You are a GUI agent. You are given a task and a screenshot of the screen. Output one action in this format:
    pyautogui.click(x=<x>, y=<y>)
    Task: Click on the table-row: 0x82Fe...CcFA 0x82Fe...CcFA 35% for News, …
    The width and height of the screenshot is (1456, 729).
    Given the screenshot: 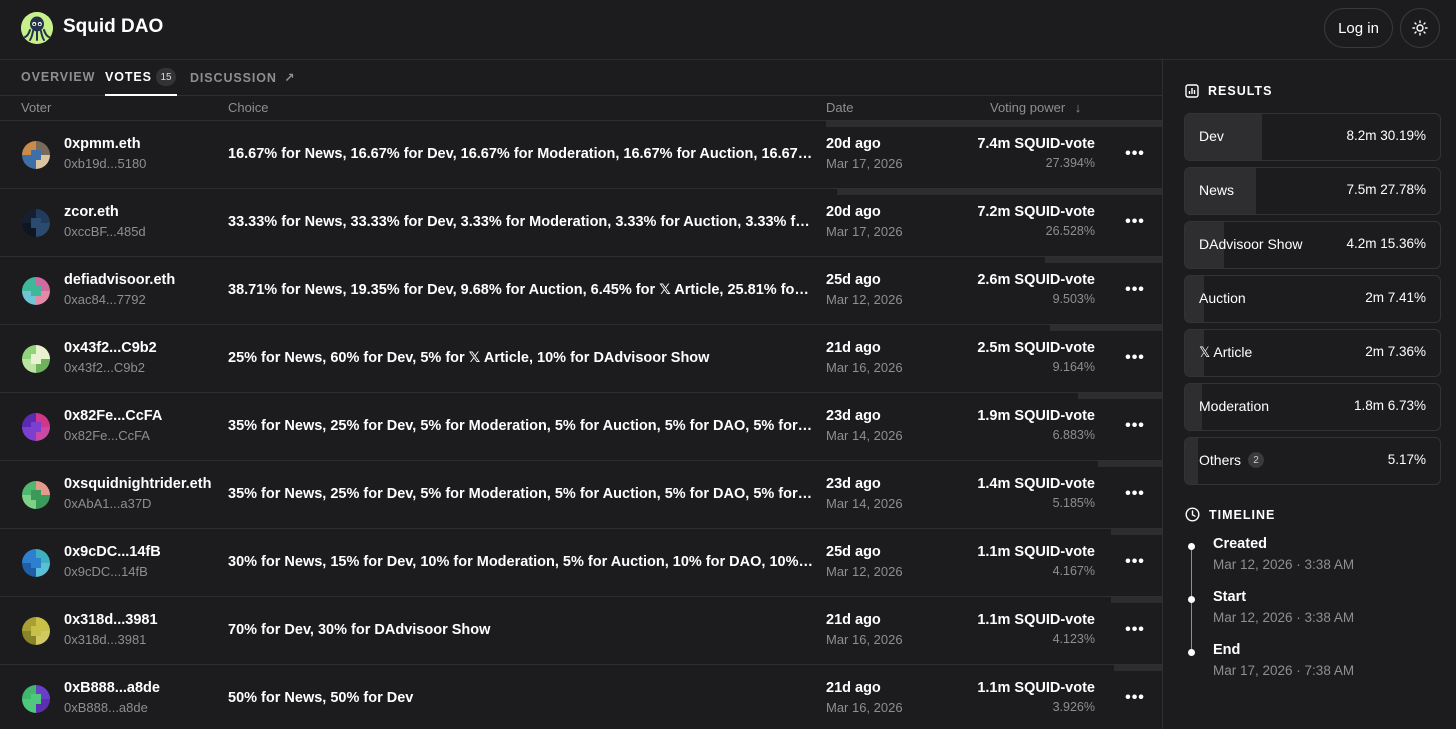 What is the action you would take?
    pyautogui.click(x=581, y=427)
    